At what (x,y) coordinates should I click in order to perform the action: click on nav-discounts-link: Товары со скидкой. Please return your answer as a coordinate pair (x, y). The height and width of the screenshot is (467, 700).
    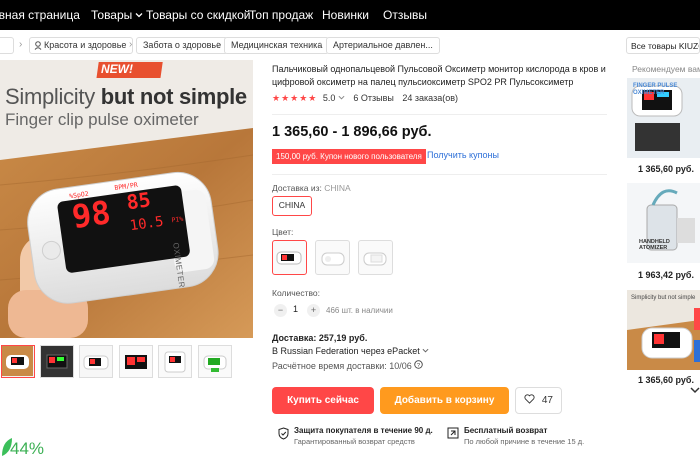
    Looking at the image, I should click on (198, 15).